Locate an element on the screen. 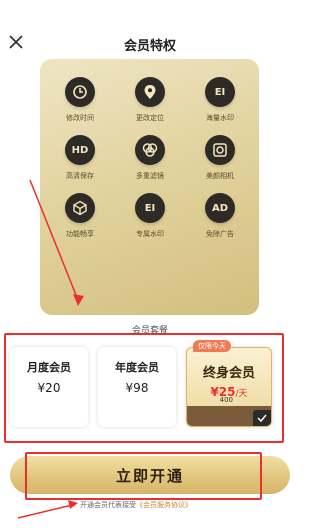  feature-filters: 多重滤镜 is located at coordinates (150, 158).